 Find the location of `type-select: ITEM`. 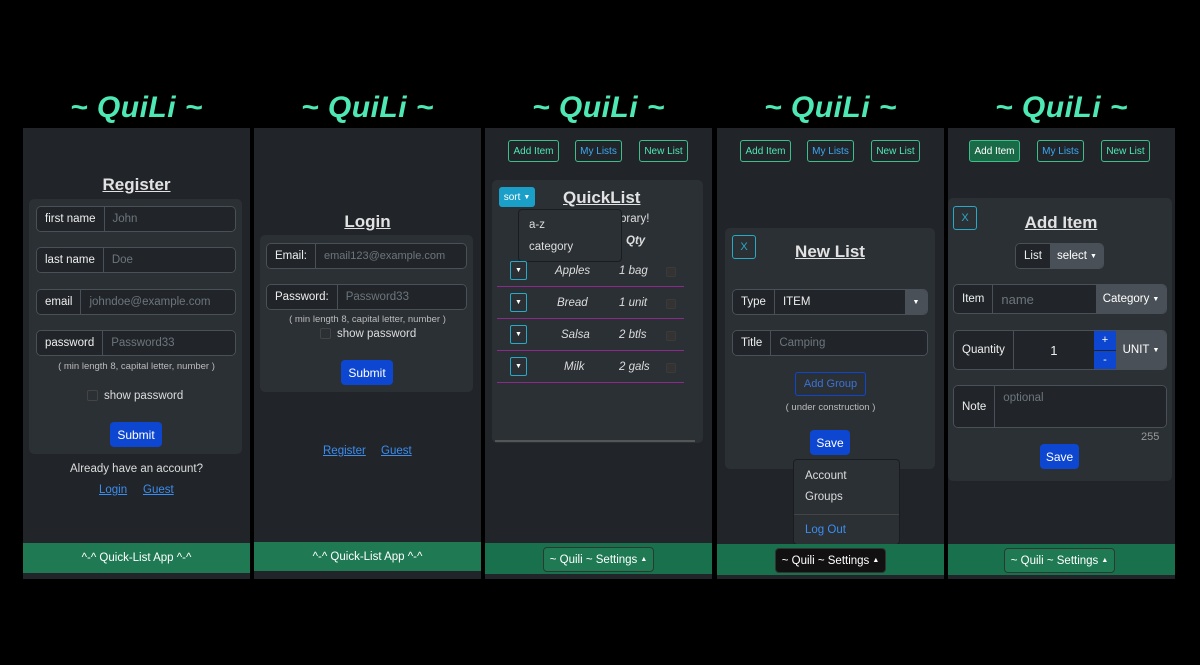

type-select: ITEM is located at coordinates (839, 302).